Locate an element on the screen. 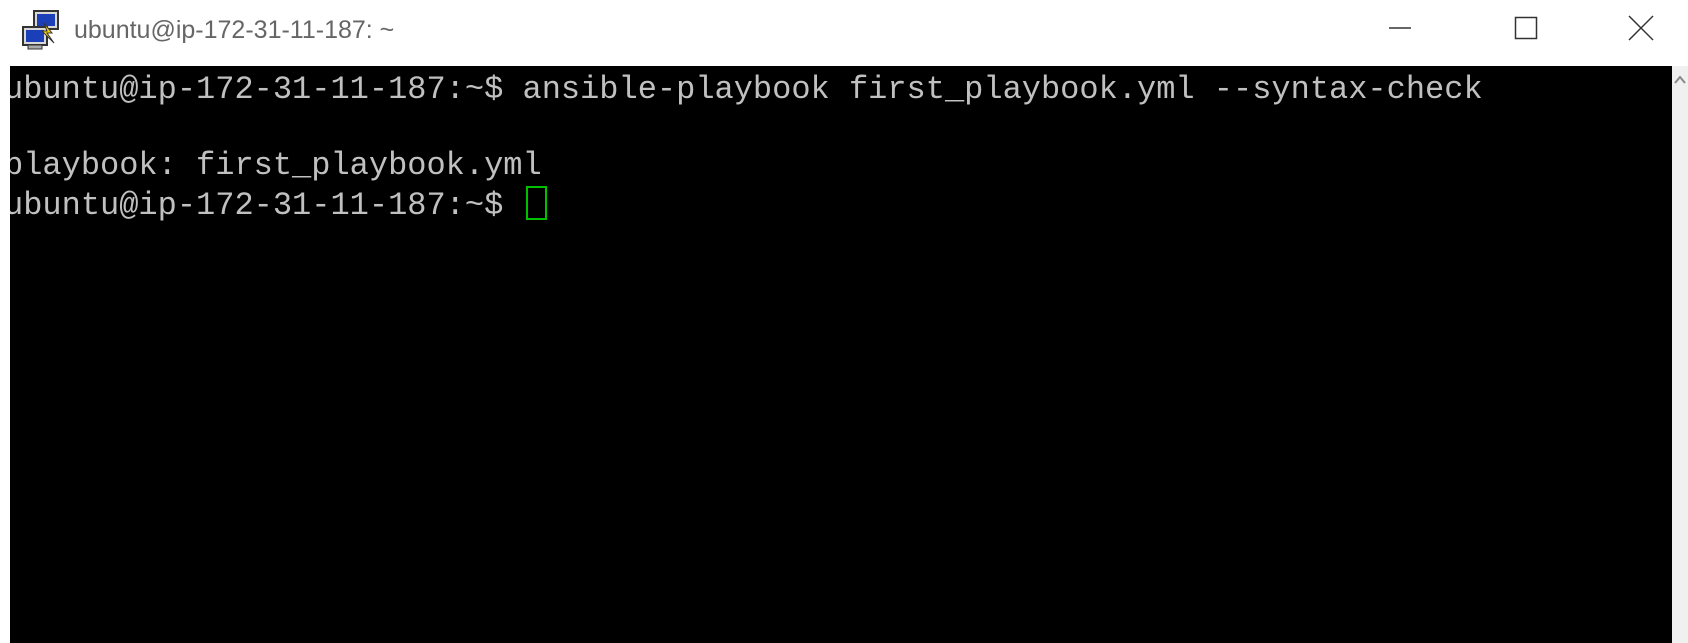  arrow-up-icon is located at coordinates (1680, 81).